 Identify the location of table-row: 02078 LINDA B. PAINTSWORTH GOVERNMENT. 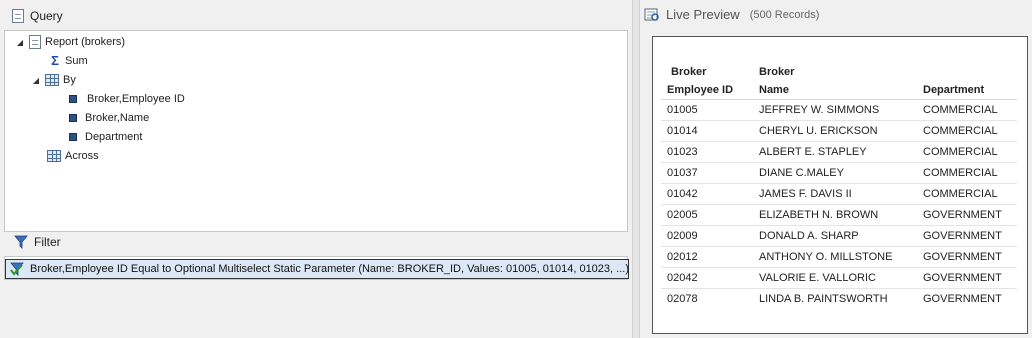
(839, 299).